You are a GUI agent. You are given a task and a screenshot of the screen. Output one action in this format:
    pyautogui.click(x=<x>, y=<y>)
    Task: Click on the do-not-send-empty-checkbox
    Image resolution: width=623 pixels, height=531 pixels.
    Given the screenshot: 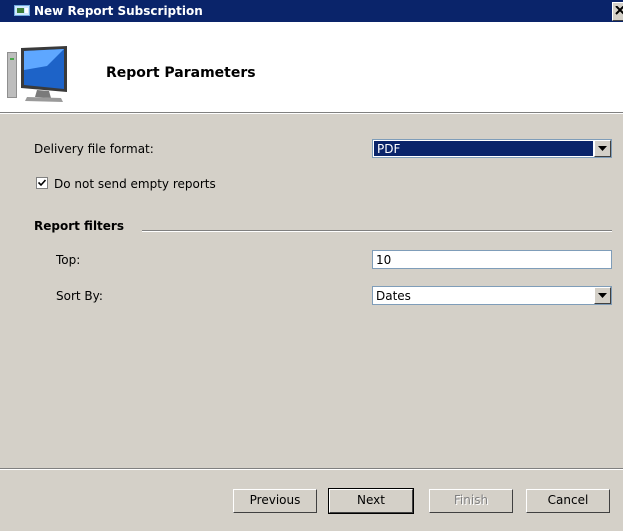 What is the action you would take?
    pyautogui.click(x=42, y=183)
    